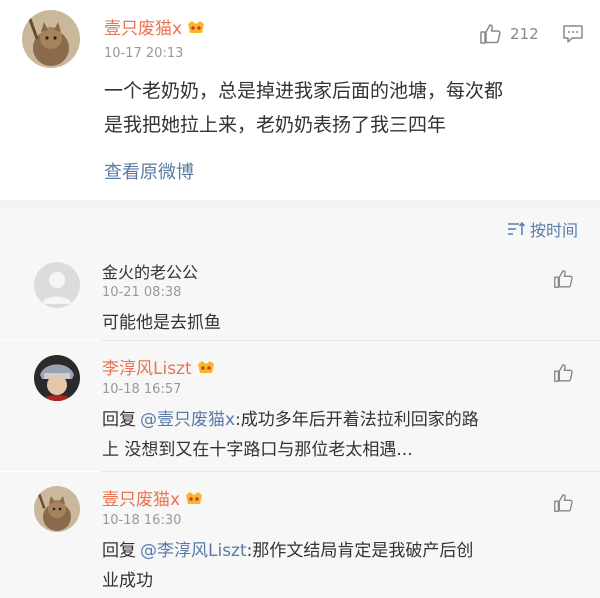  I want to click on comment-author-name: 李淳风Liszt, so click(159, 366).